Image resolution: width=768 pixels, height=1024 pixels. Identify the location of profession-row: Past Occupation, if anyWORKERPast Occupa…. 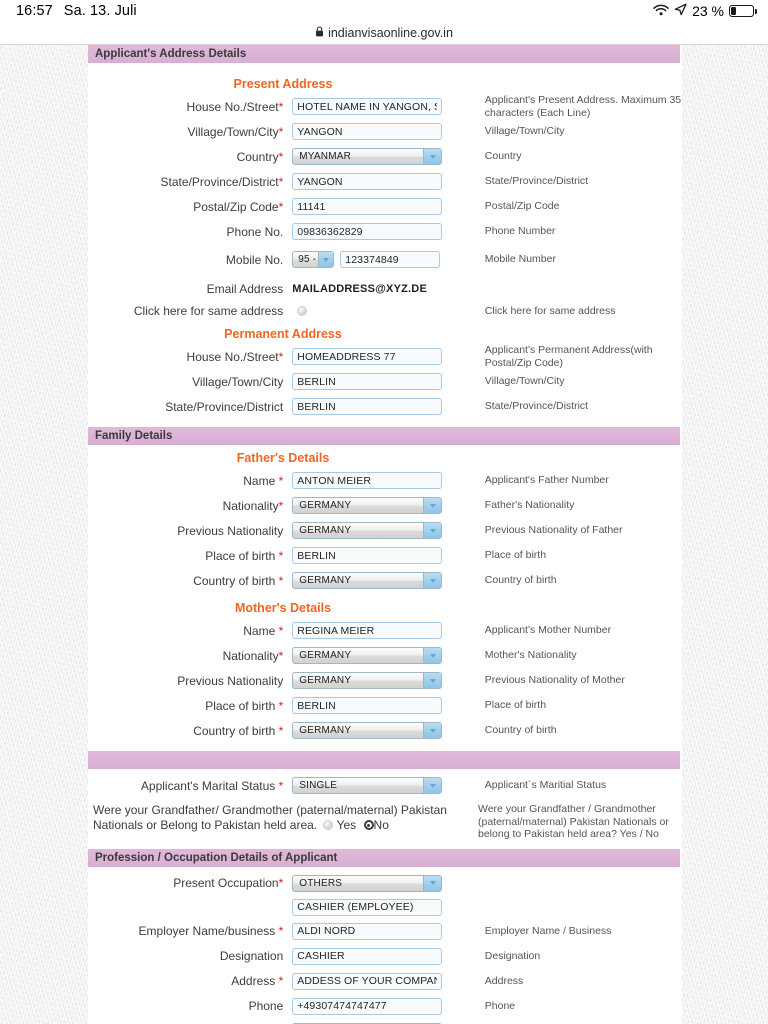
(385, 1021).